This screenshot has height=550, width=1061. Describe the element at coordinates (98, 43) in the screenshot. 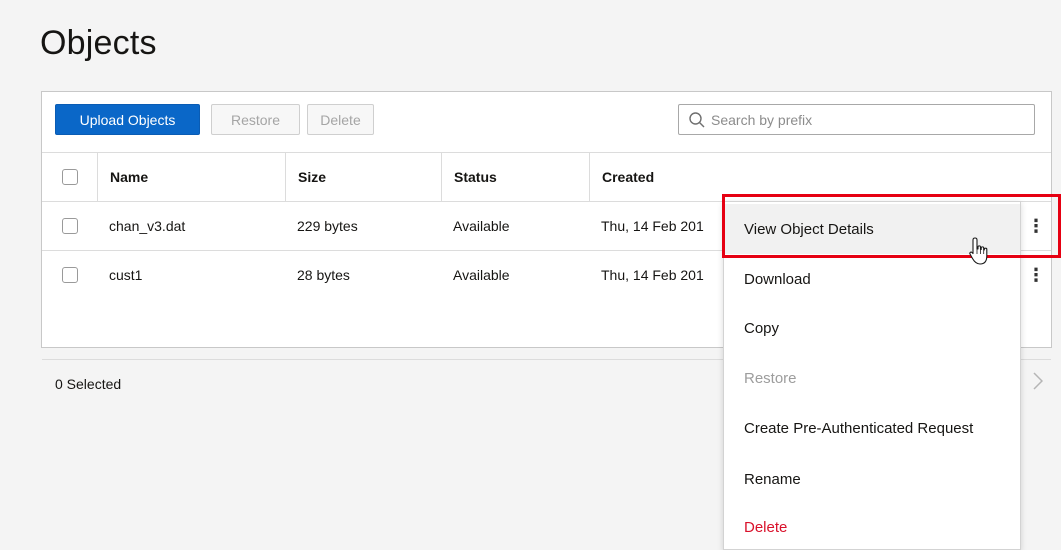

I see `page-title: Objects` at that location.